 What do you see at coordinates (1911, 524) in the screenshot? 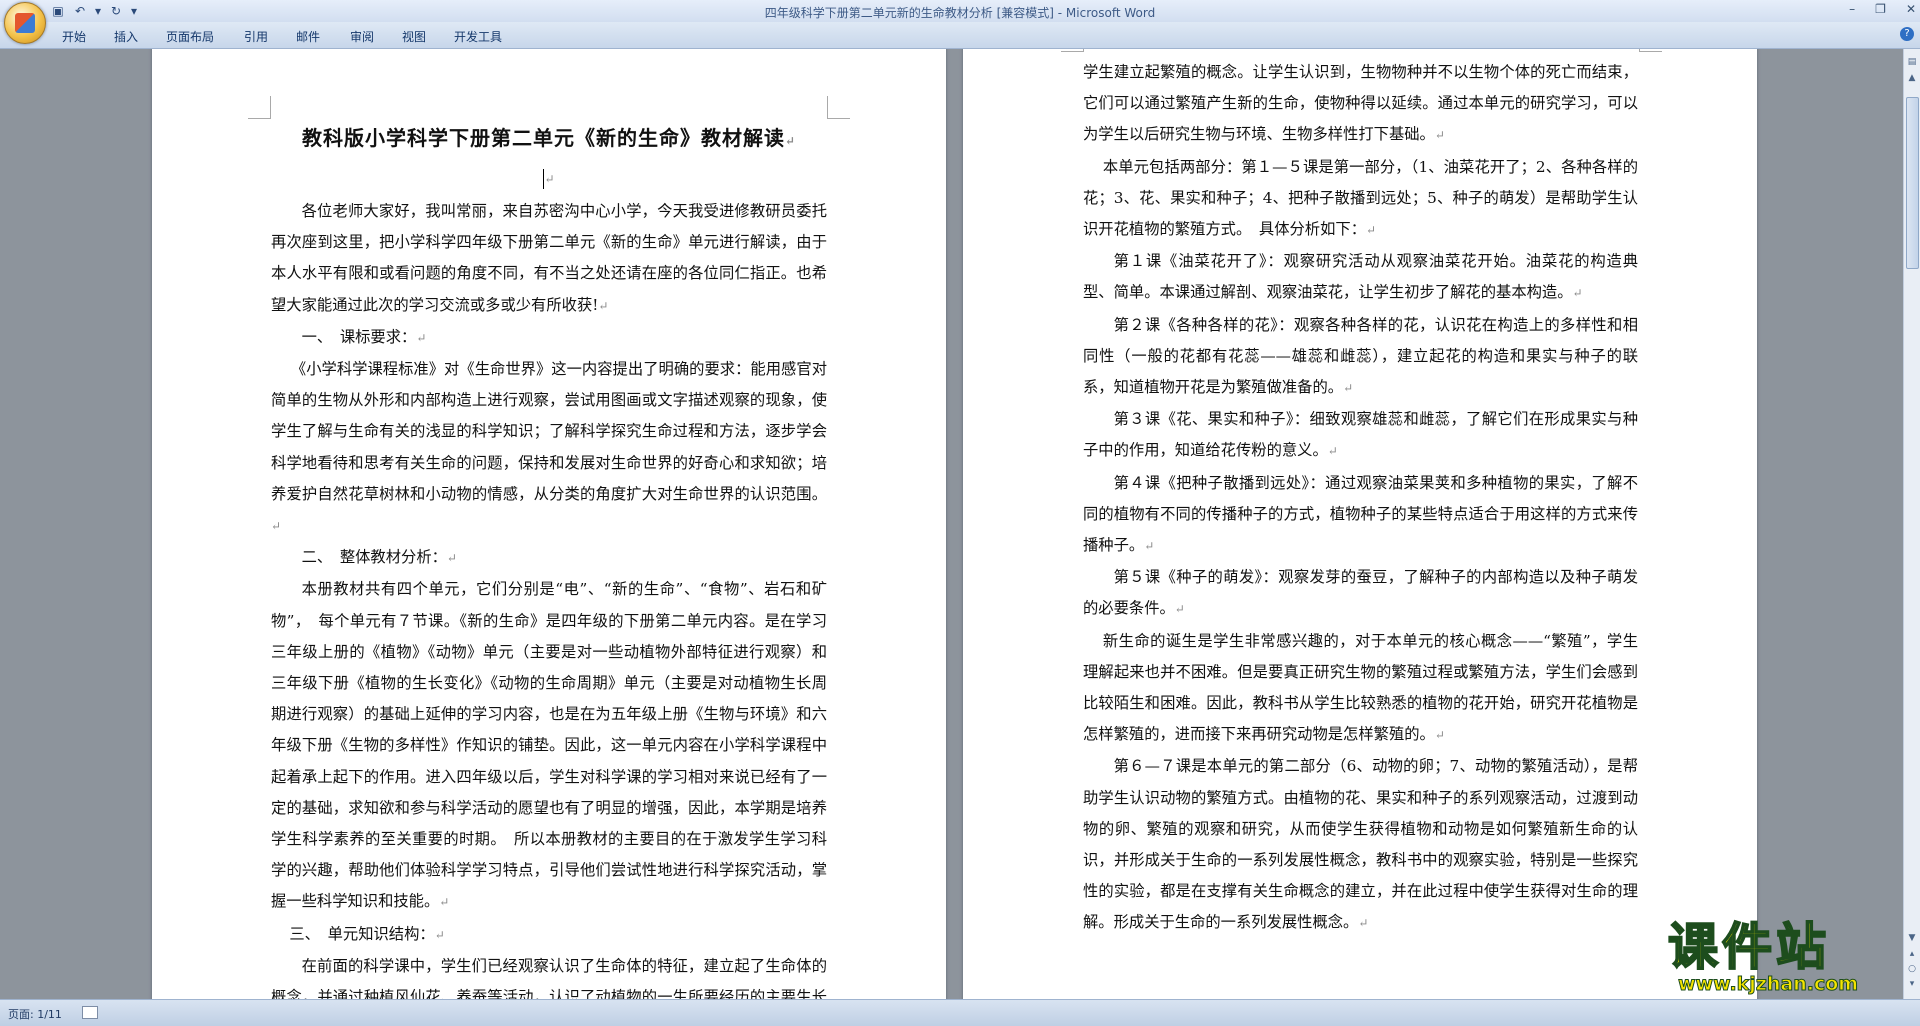
I see `vertical-scrollbar: ▤ ▲ ▼ ▴ ○ ▾` at bounding box center [1911, 524].